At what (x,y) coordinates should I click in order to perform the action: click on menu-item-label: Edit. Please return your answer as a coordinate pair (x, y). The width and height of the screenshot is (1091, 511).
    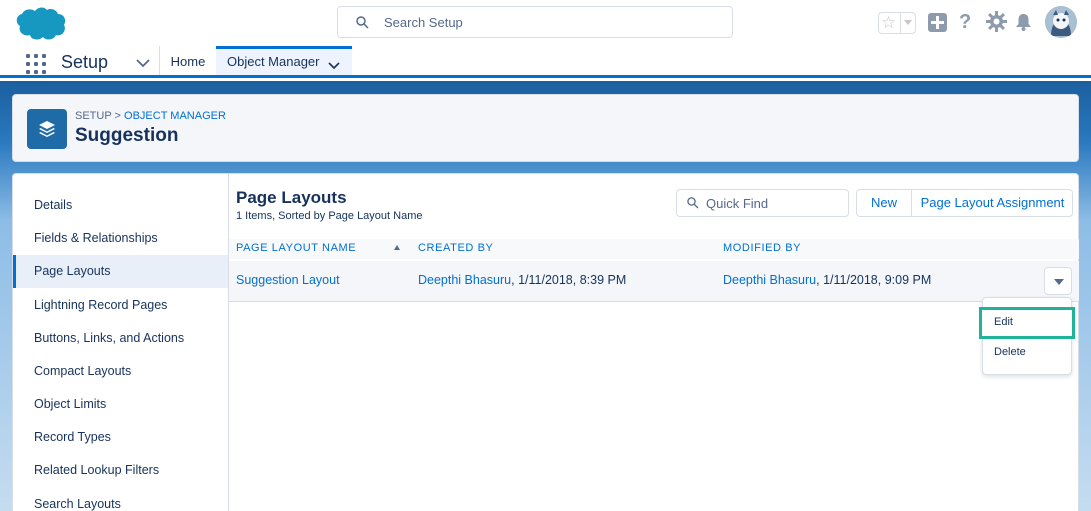
    Looking at the image, I should click on (1003, 322).